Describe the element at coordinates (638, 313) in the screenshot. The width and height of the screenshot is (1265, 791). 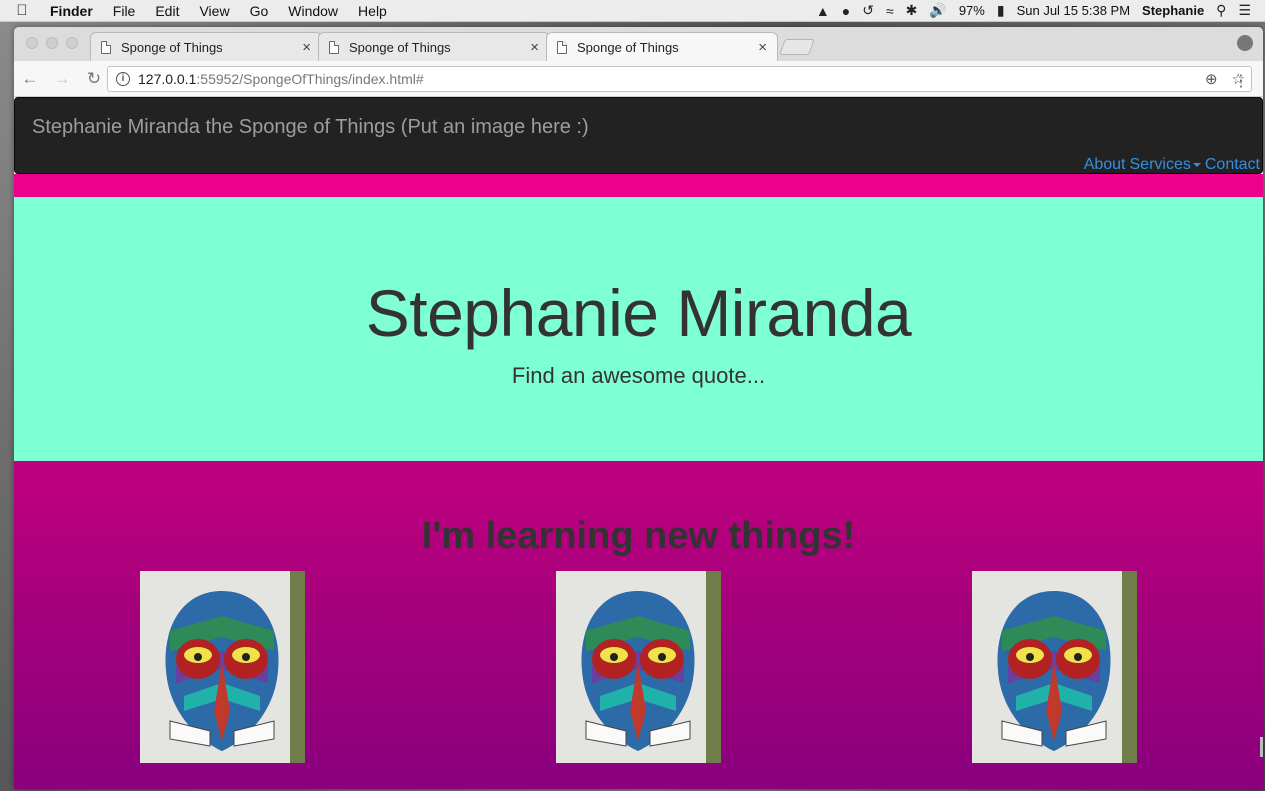
I see `hero-title: Stephanie Miranda` at that location.